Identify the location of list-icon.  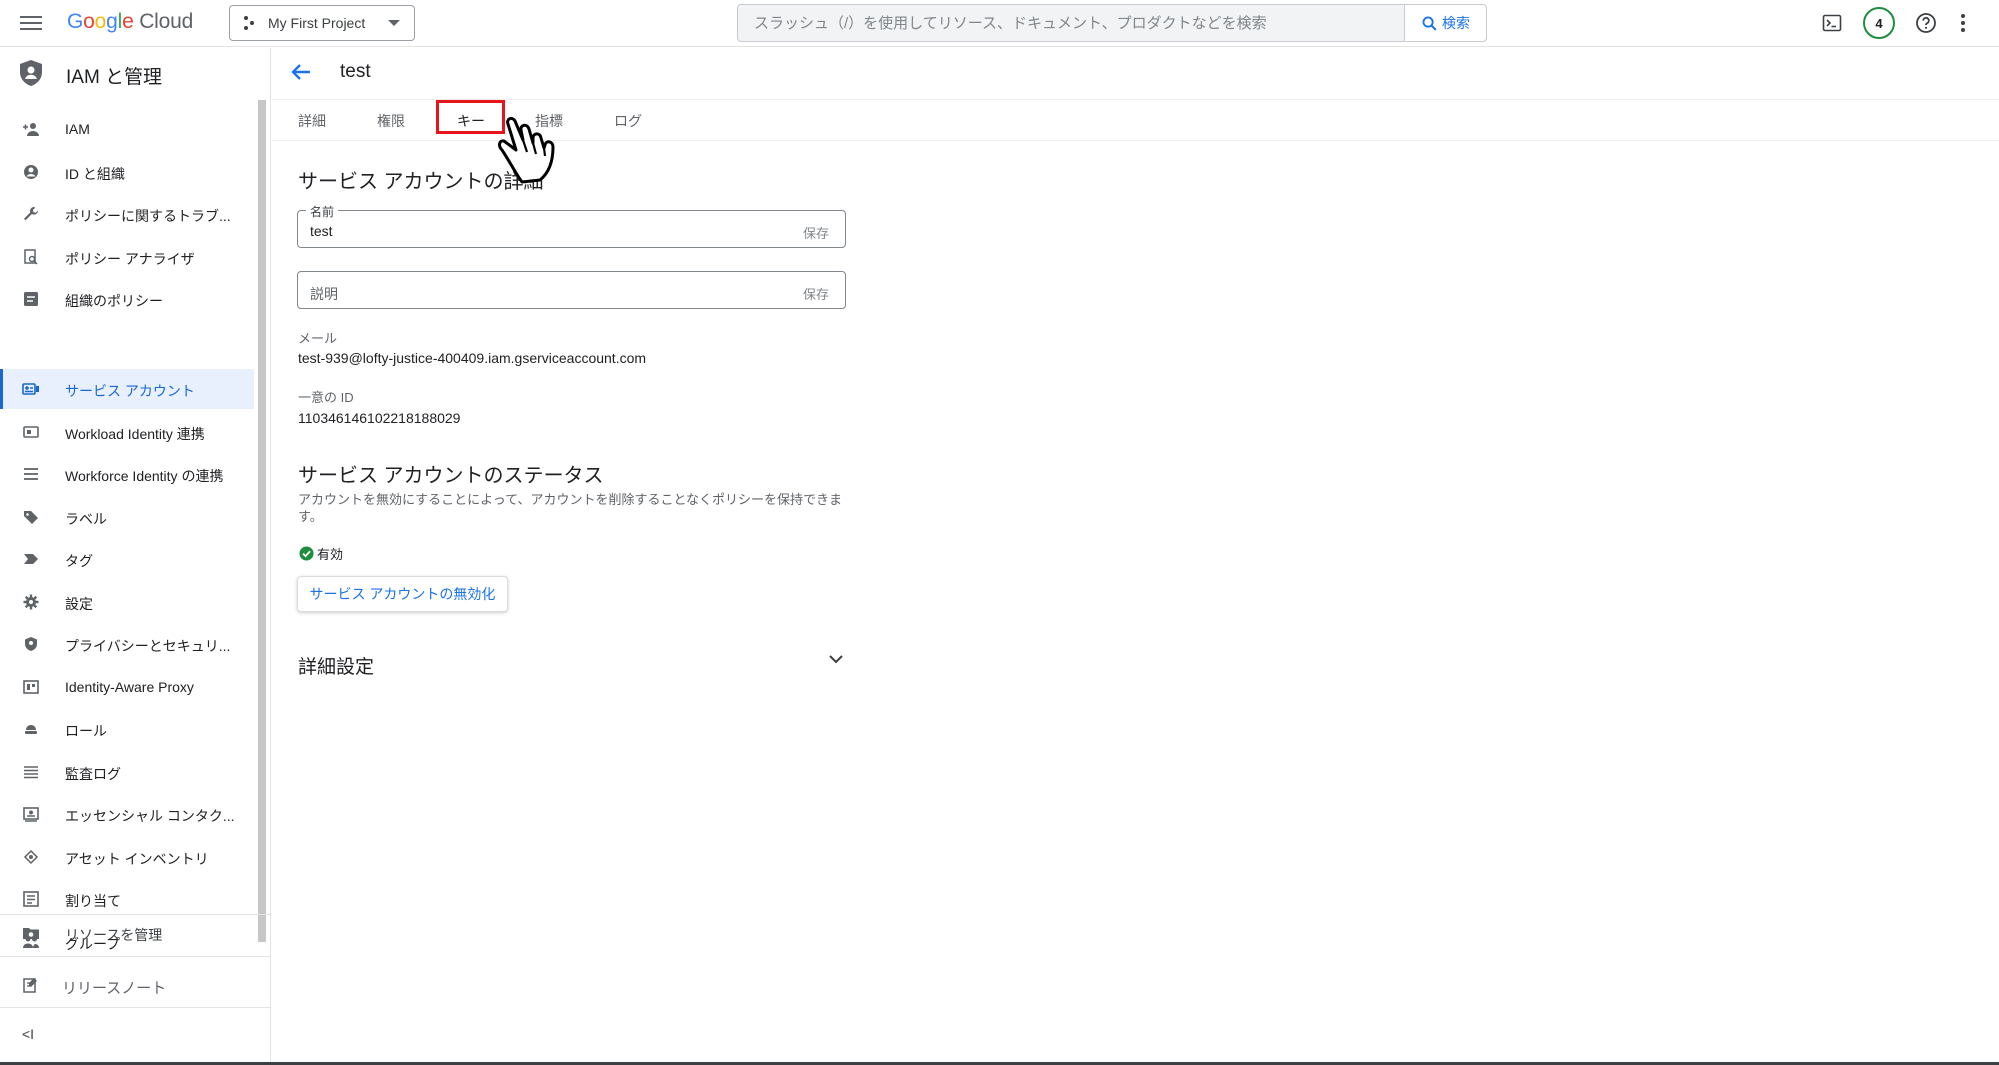
(31, 474).